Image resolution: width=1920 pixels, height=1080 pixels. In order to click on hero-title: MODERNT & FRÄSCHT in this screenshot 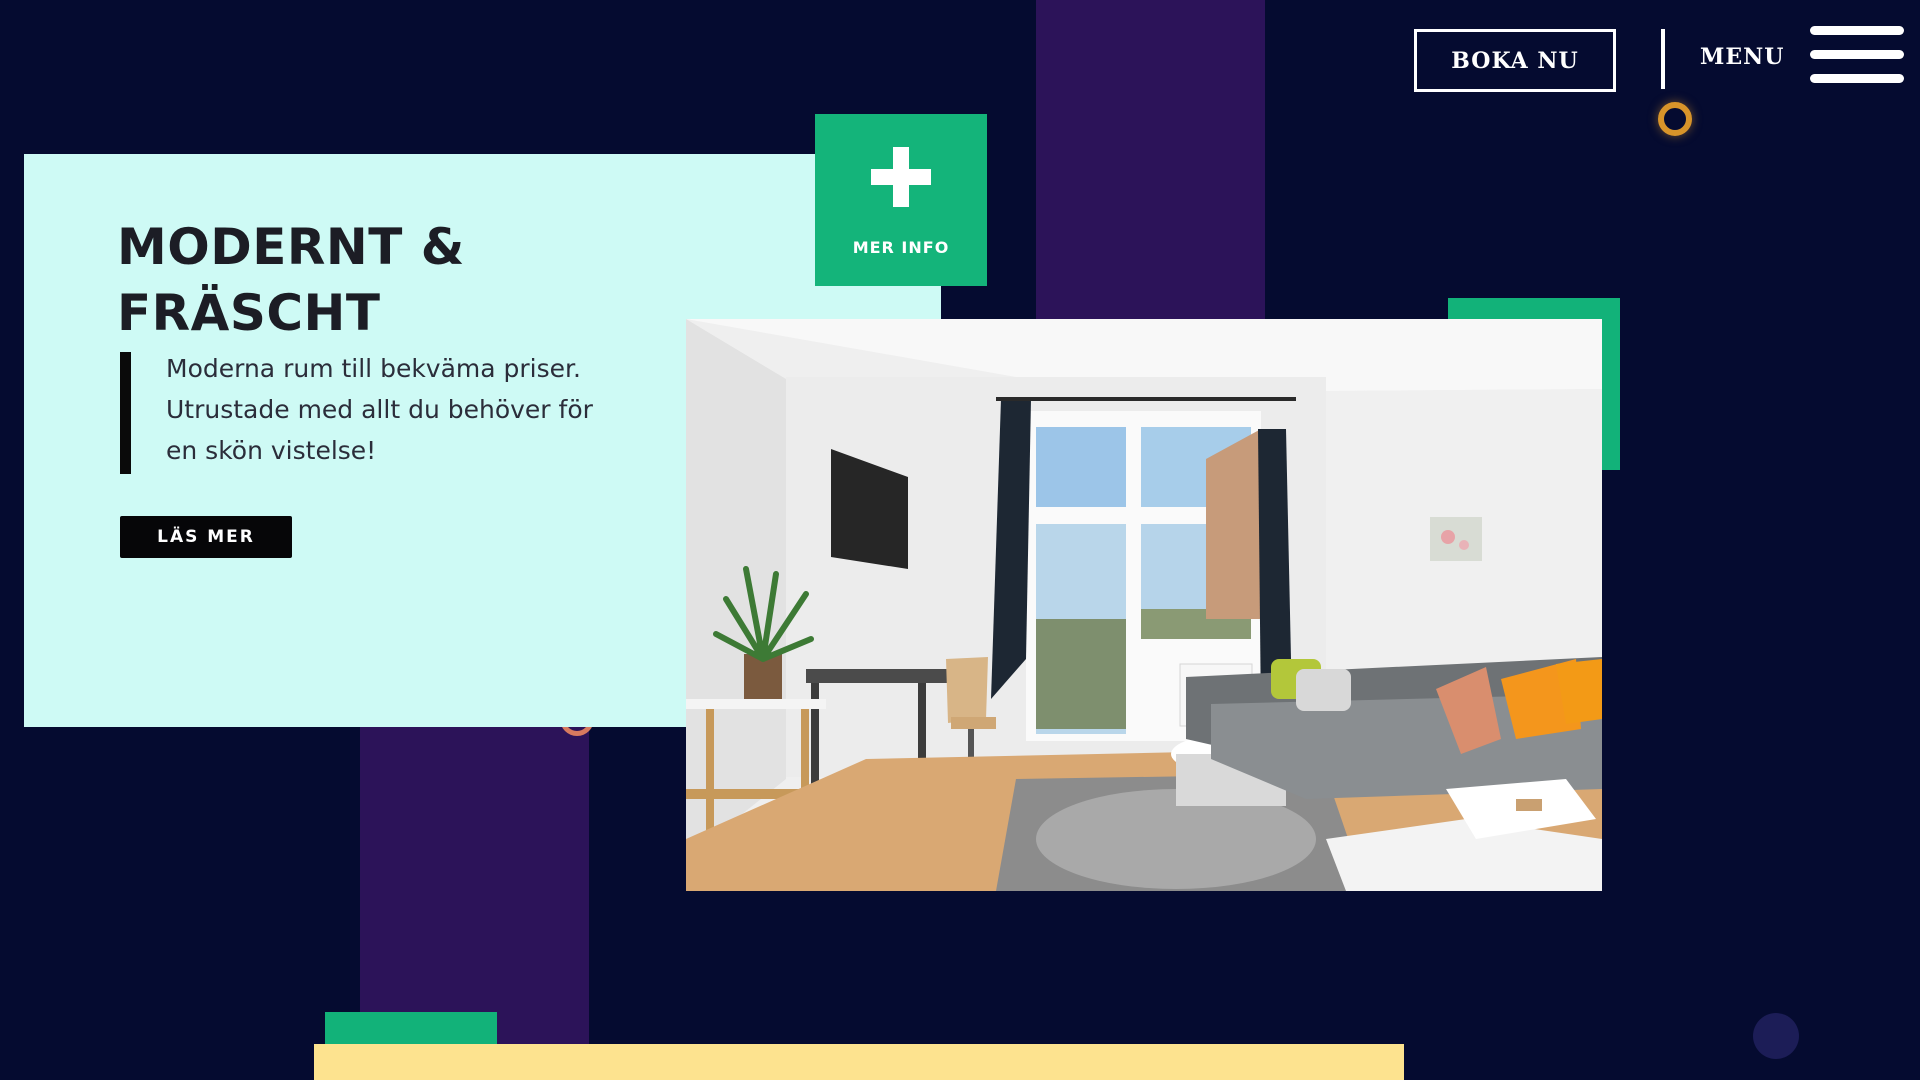, I will do `click(291, 280)`.